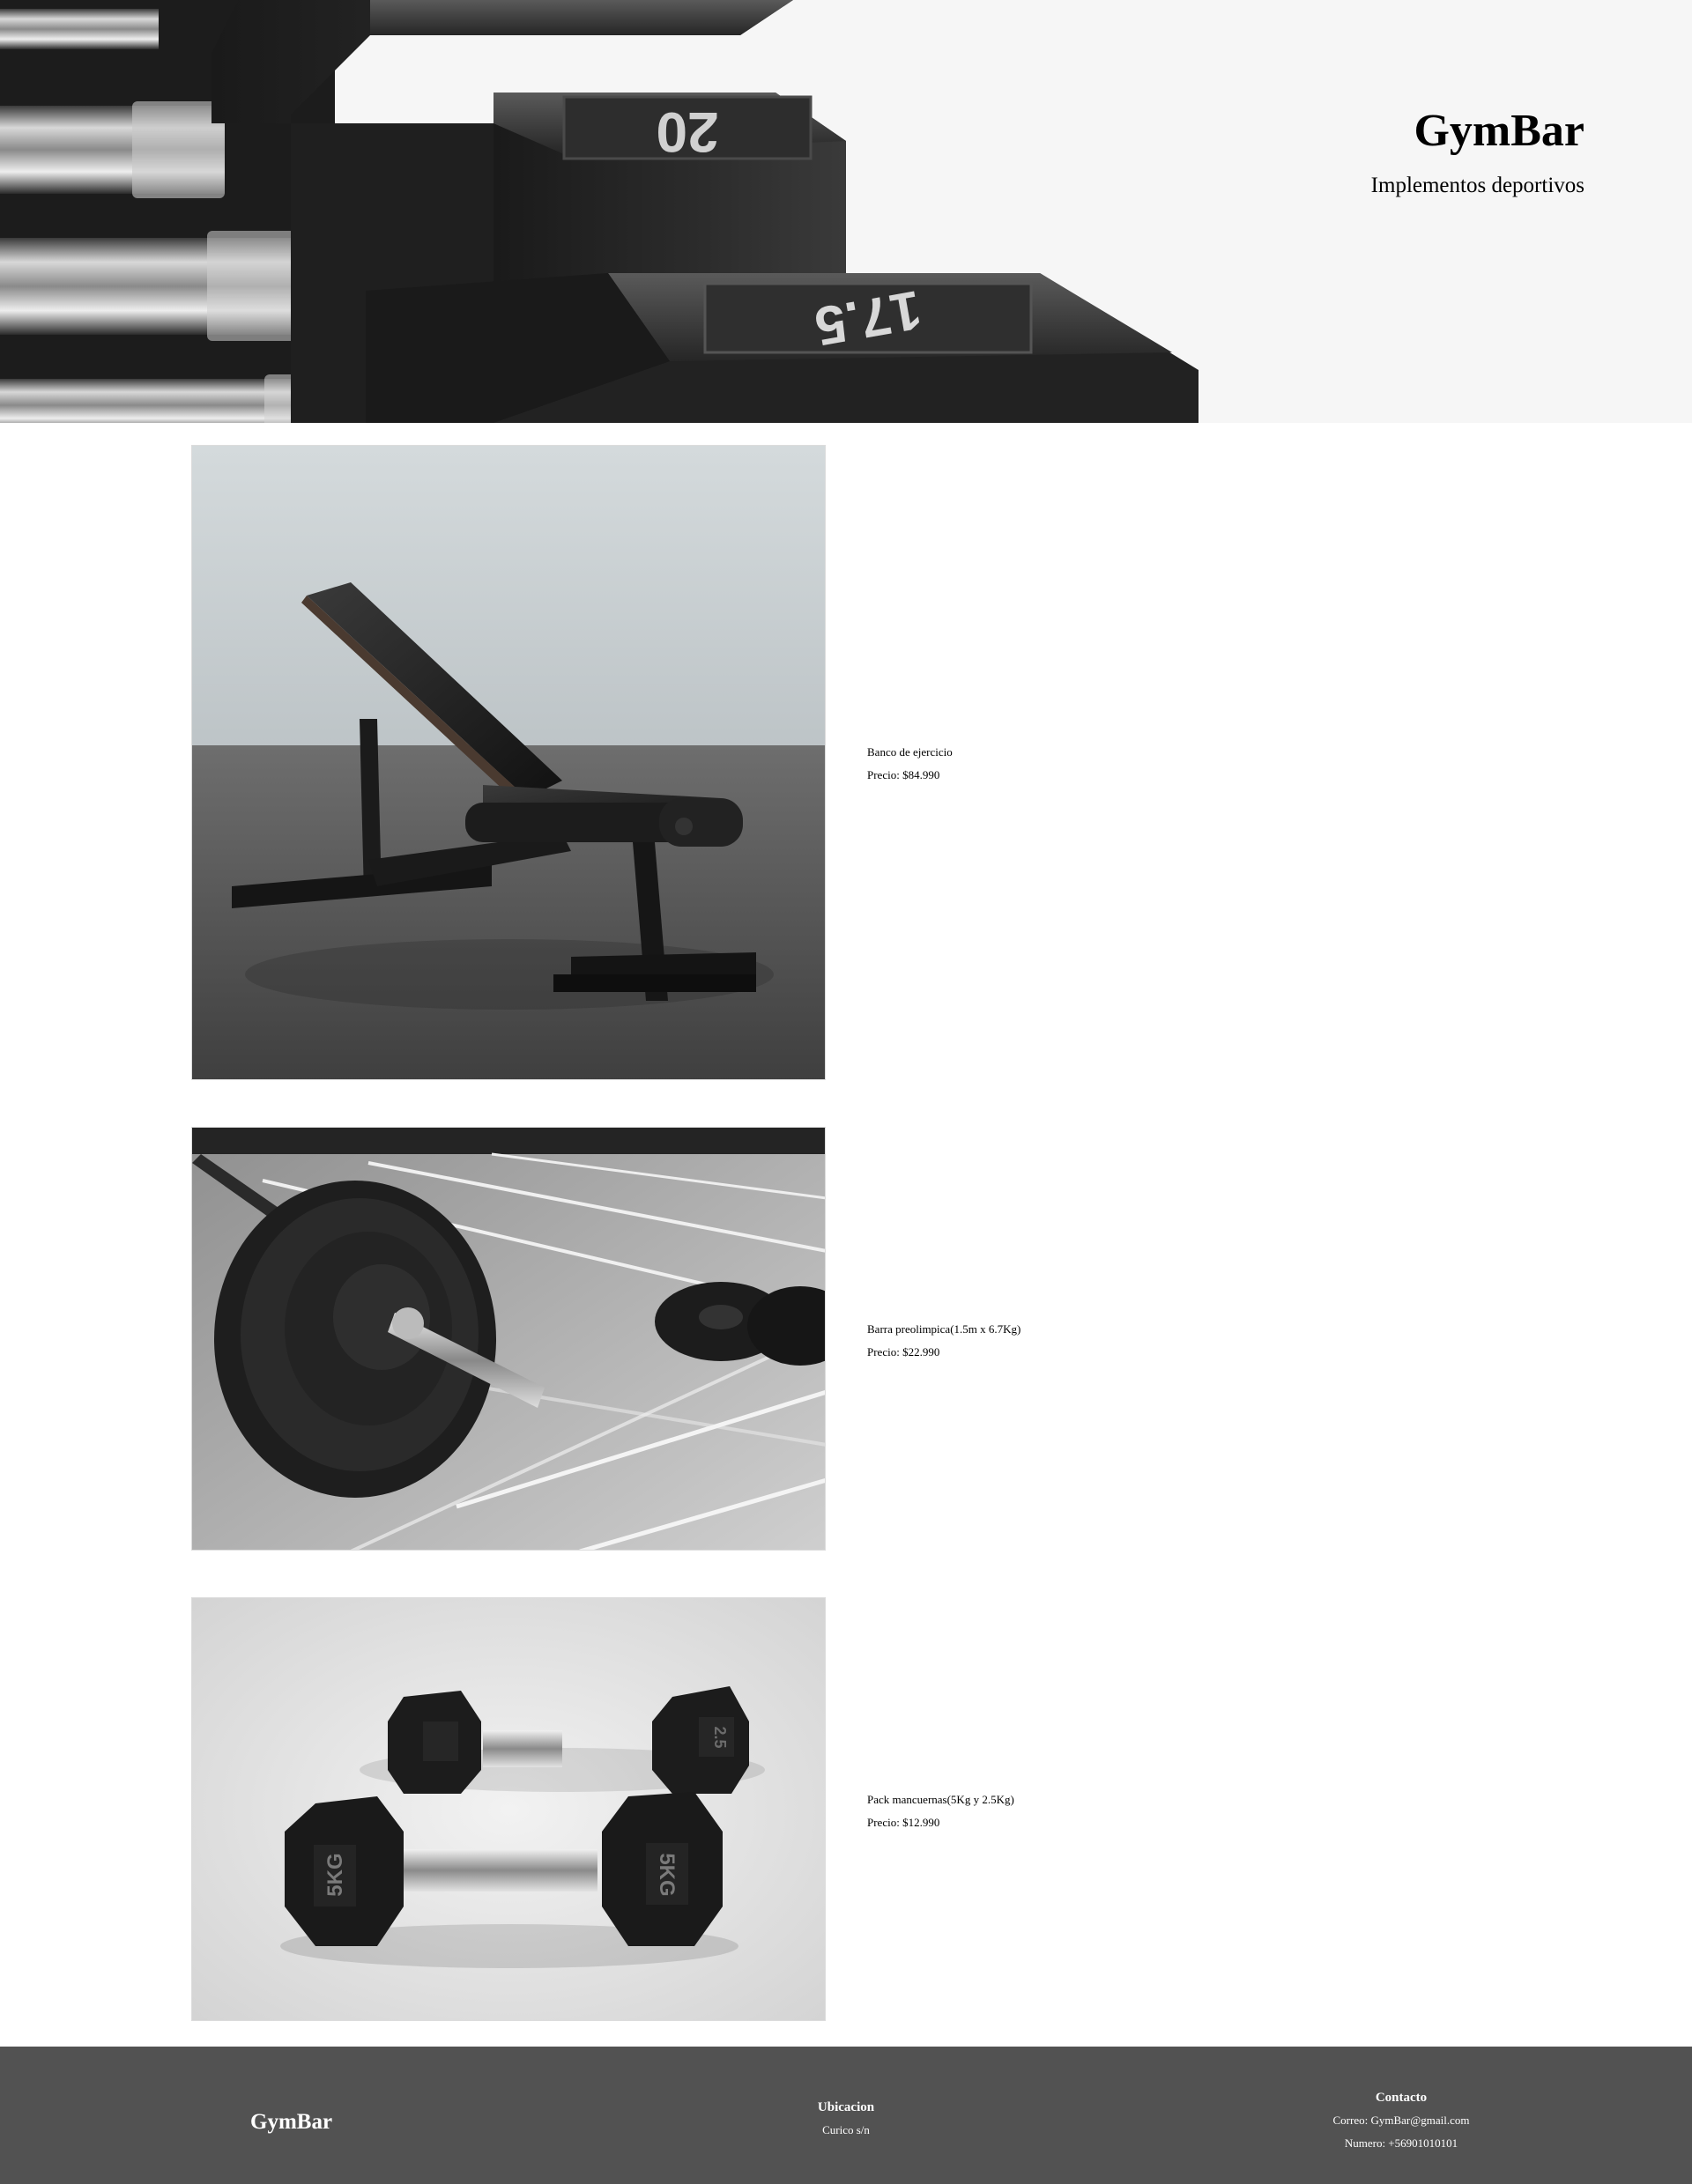 This screenshot has width=1692, height=2184. I want to click on footer-brand: GymBar, so click(291, 2122).